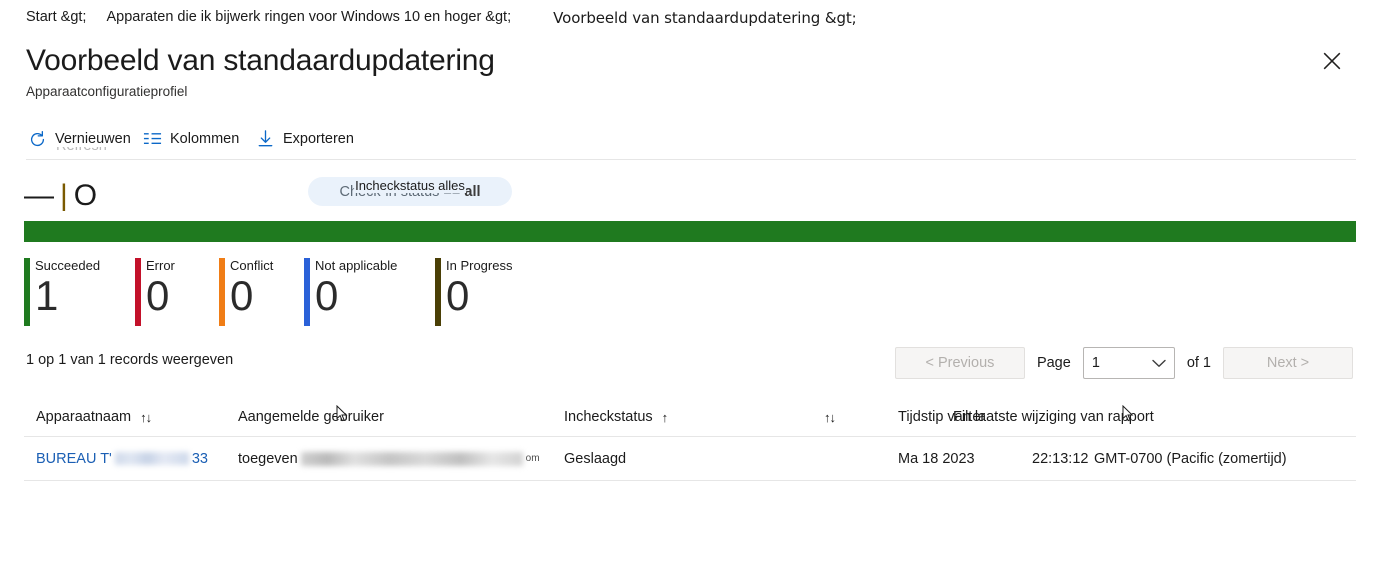  Describe the element at coordinates (84, 417) in the screenshot. I see `column-header-label: Apparaatnaam` at that location.